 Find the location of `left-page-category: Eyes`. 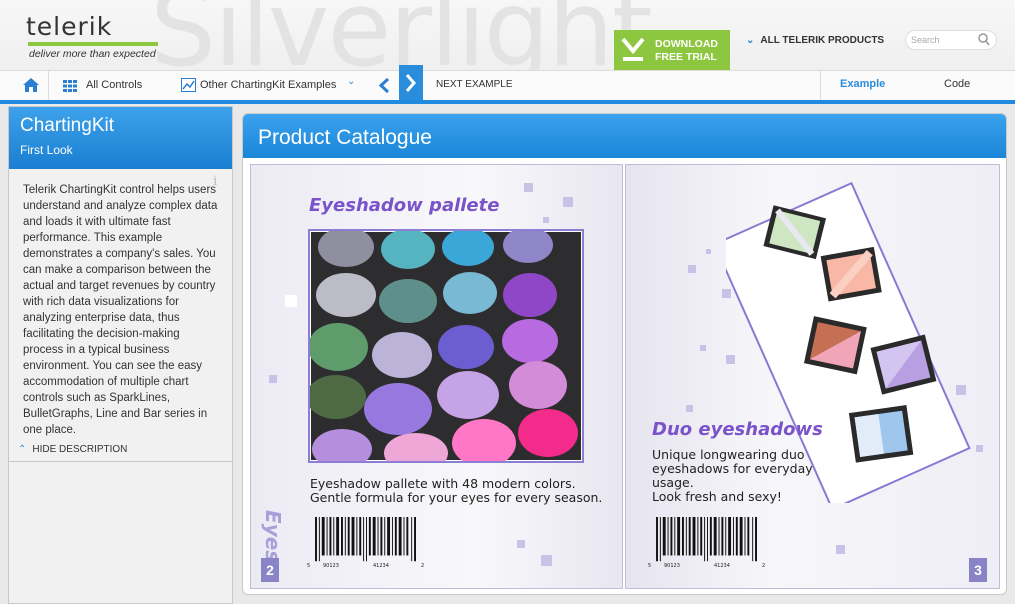

left-page-category: Eyes is located at coordinates (273, 536).